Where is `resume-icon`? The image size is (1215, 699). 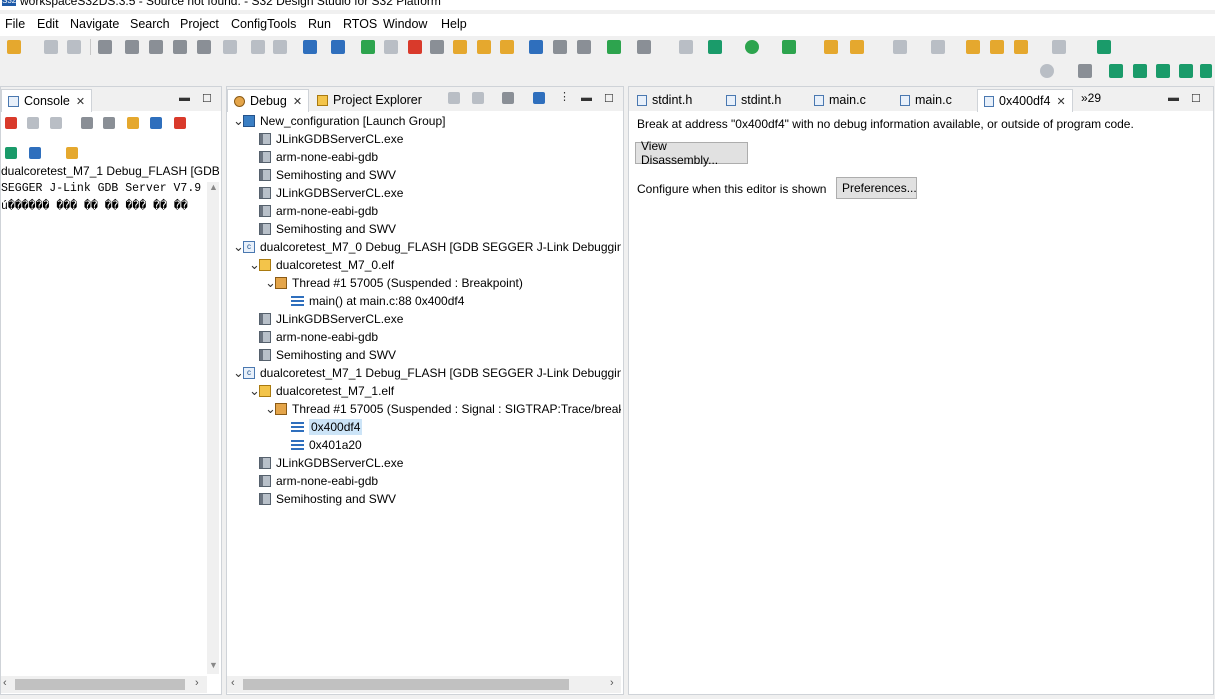 resume-icon is located at coordinates (368, 47).